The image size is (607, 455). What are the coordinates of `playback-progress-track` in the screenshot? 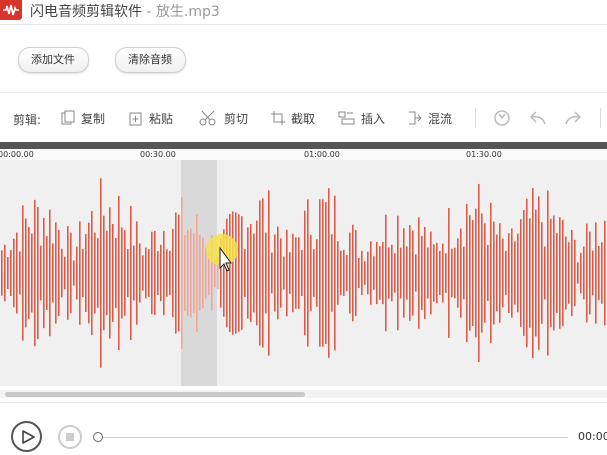 It's located at (333, 437).